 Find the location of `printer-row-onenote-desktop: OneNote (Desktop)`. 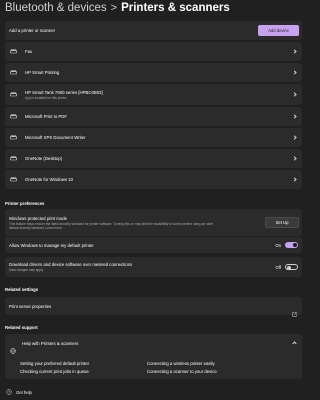

printer-row-onenote-desktop: OneNote (Desktop) is located at coordinates (153, 158).